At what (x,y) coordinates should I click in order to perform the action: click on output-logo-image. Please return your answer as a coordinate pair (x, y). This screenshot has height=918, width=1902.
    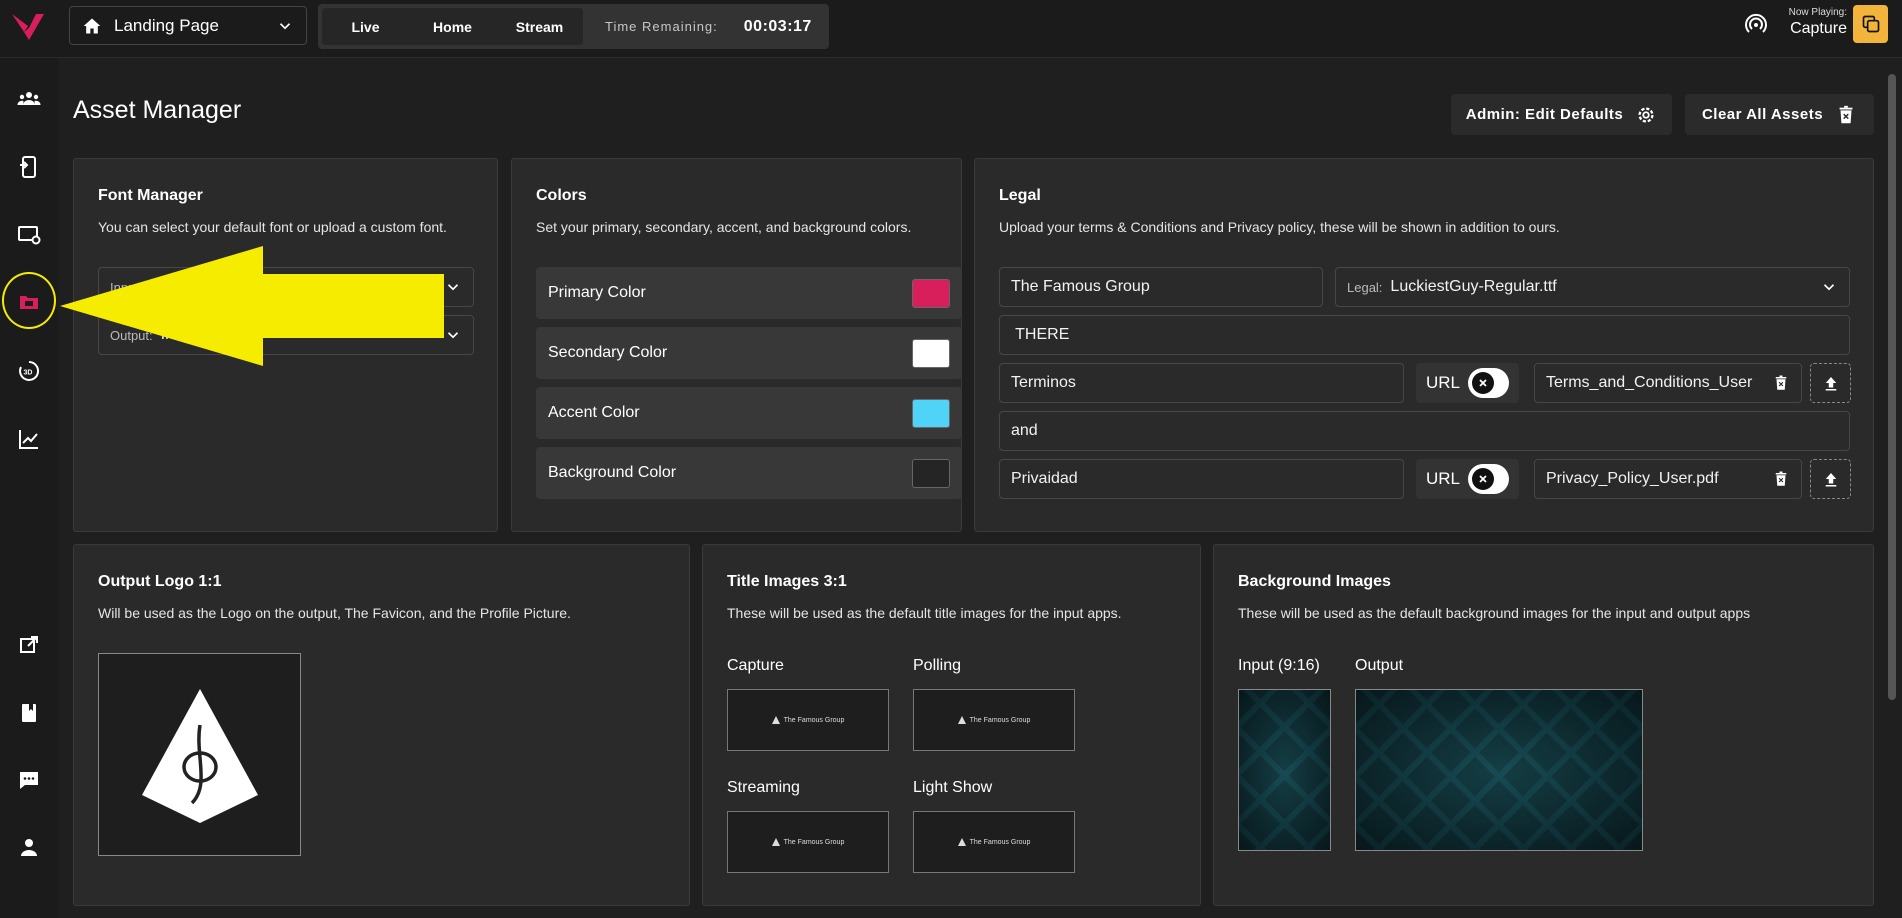
    Looking at the image, I should click on (199, 754).